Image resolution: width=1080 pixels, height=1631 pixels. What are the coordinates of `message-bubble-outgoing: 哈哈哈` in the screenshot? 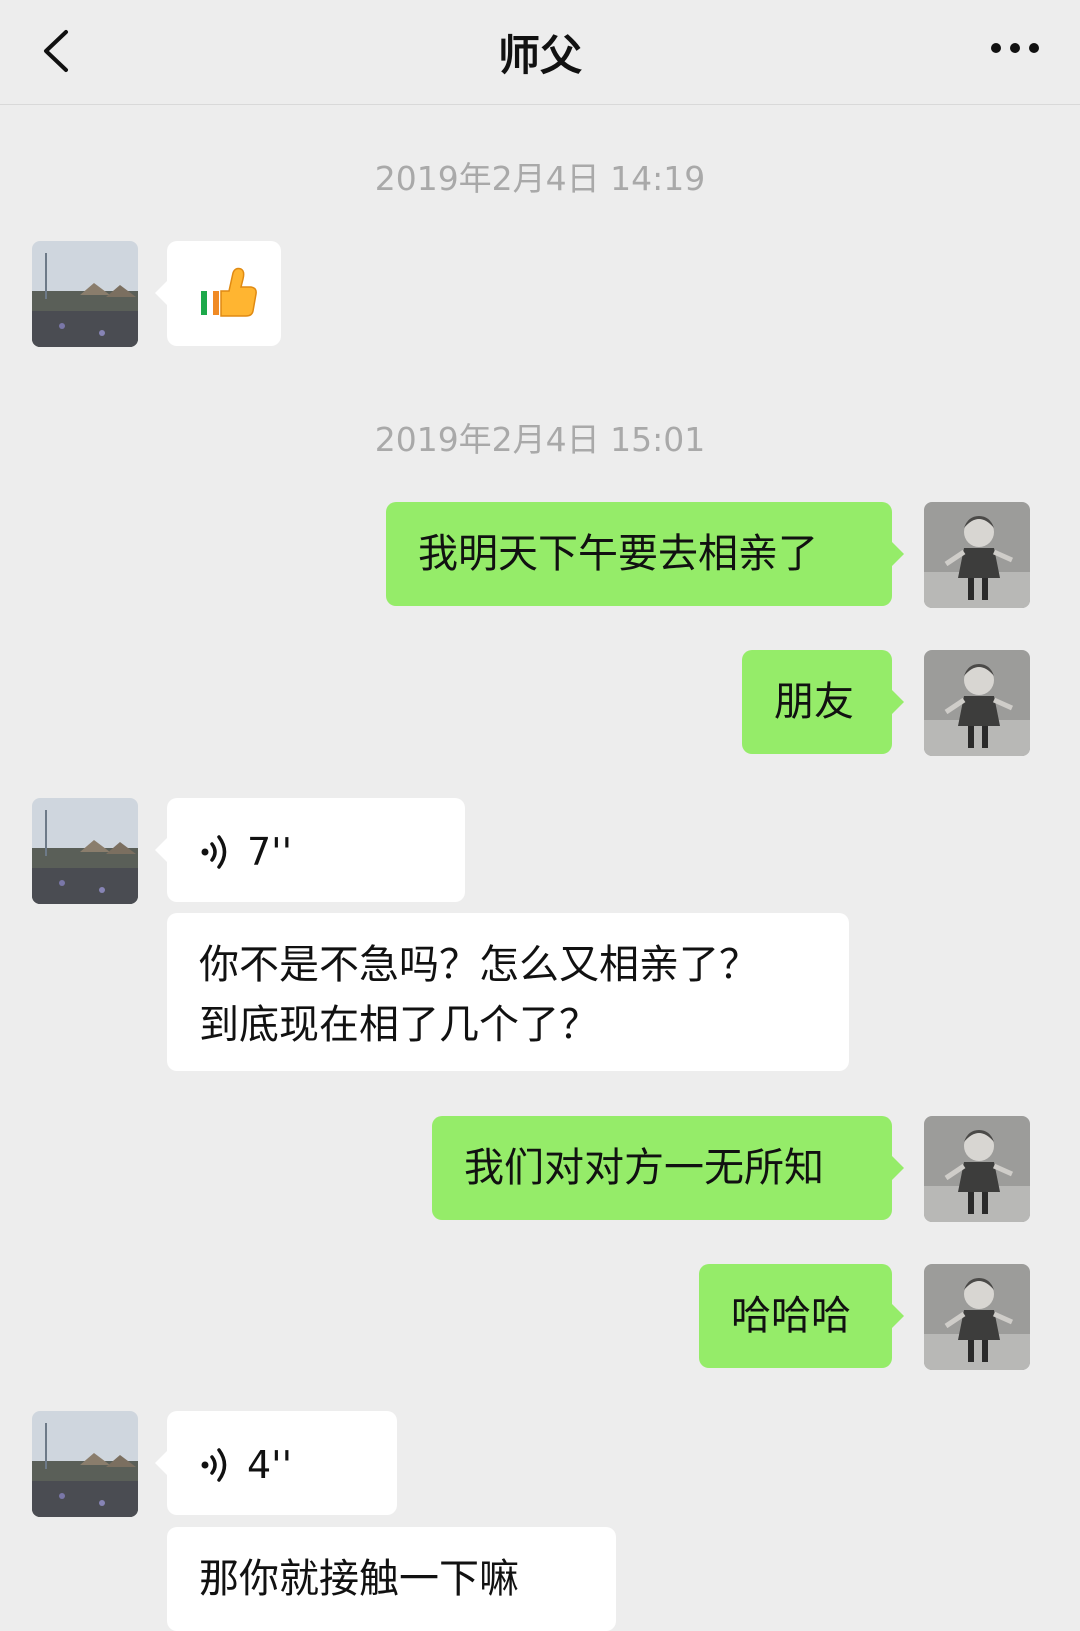 It's located at (801, 1316).